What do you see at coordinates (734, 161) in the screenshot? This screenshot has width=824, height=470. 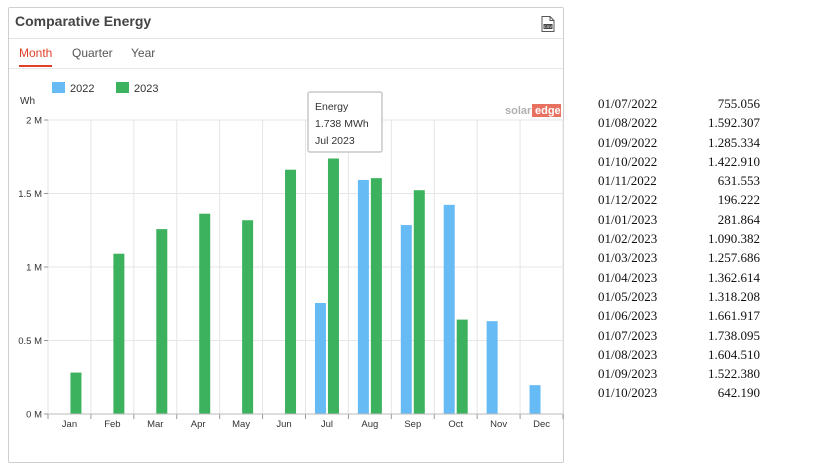 I see `table-value: 1.422.910` at bounding box center [734, 161].